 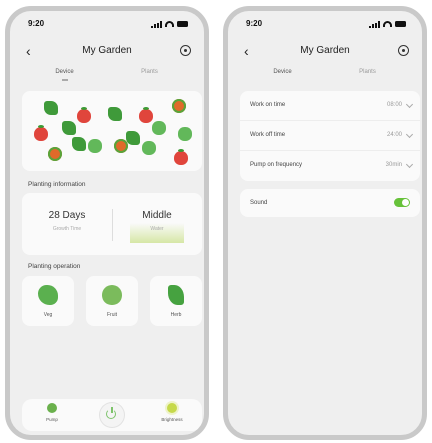 I want to click on sound-row: Sound, so click(x=330, y=203).